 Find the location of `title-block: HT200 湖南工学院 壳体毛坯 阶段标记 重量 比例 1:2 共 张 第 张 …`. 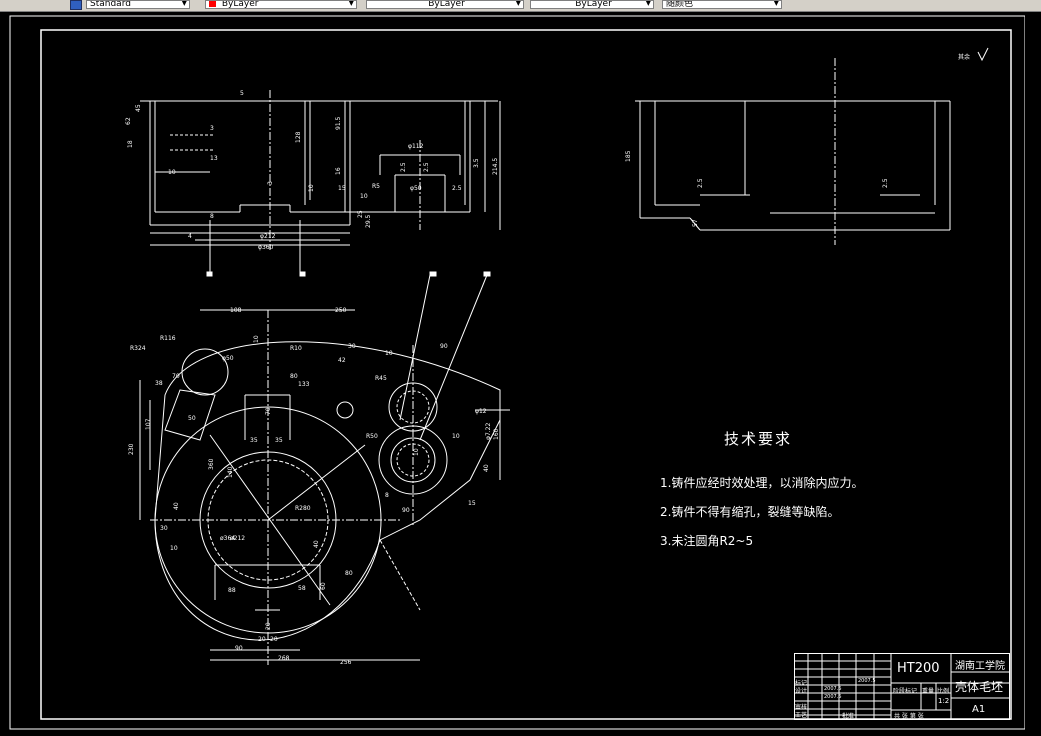

title-block: HT200 湖南工学院 壳体毛坯 阶段标记 重量 比例 1:2 共 张 第 张 … is located at coordinates (902, 686).